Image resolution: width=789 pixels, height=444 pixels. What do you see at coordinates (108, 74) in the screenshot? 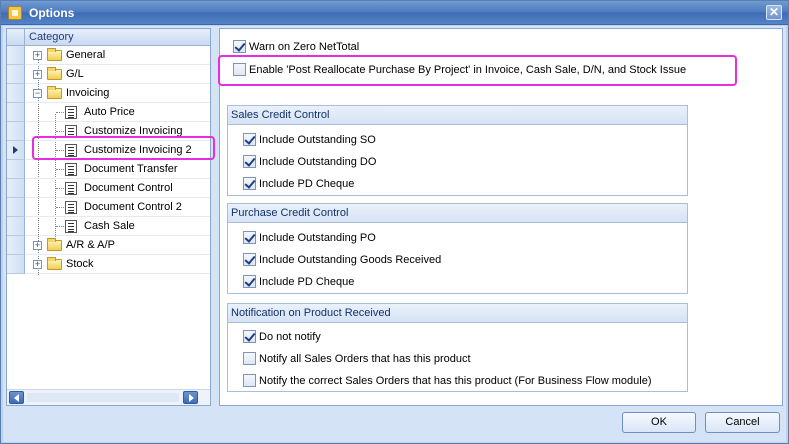
I see `tree-item-gl: + G/L` at bounding box center [108, 74].